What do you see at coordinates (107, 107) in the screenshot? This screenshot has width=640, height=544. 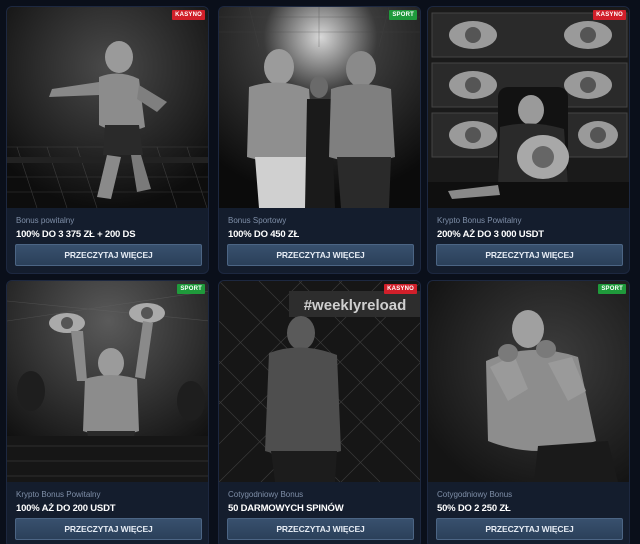 I see `fighter-celebrating-on-cage-photo: KASYNO` at bounding box center [107, 107].